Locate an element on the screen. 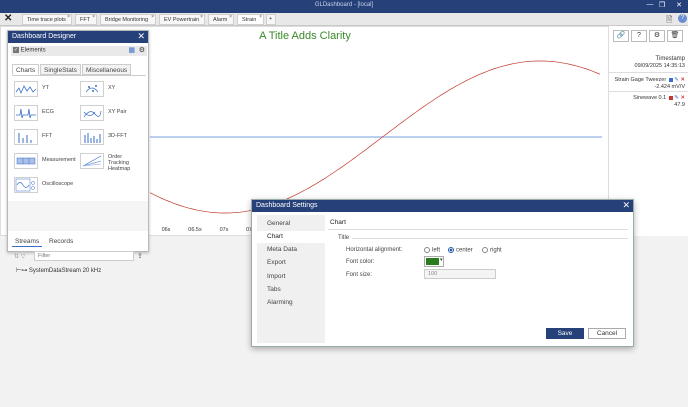 Image resolution: width=688 pixels, height=407 pixels. align-center-option: center is located at coordinates (460, 250).